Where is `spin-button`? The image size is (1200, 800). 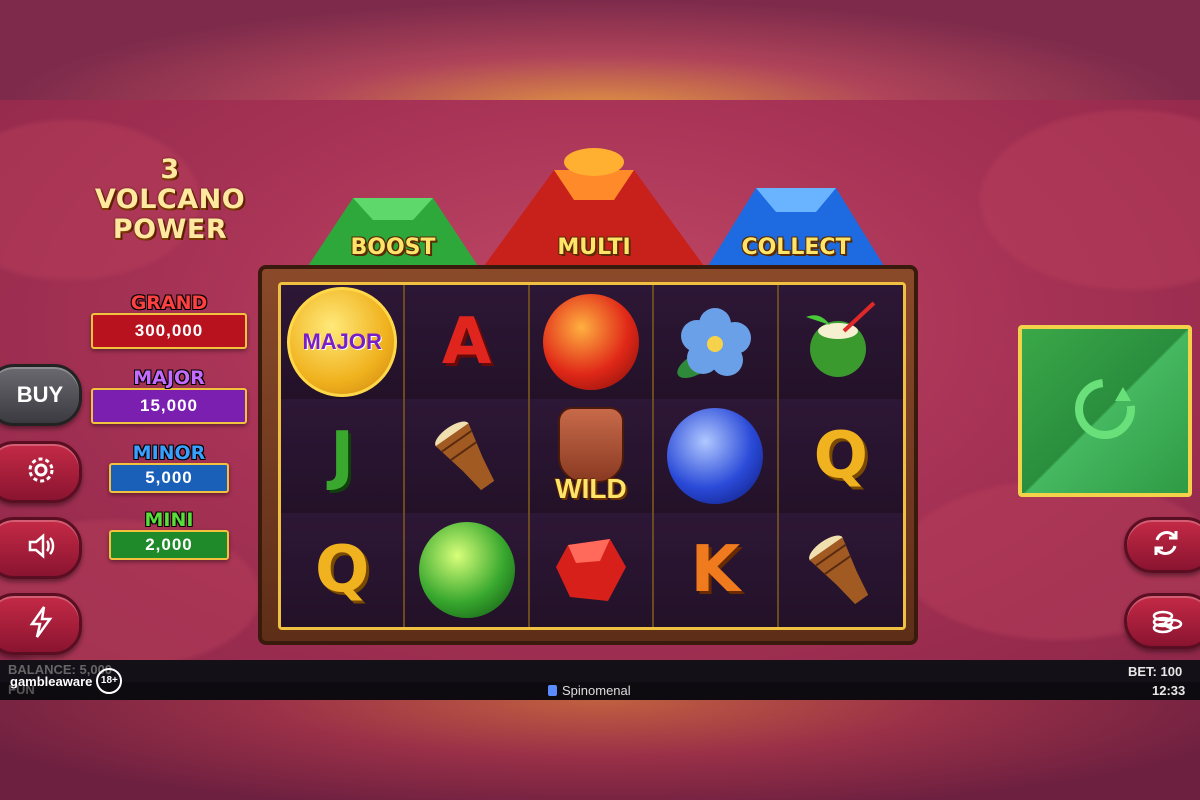
spin-button is located at coordinates (1105, 411).